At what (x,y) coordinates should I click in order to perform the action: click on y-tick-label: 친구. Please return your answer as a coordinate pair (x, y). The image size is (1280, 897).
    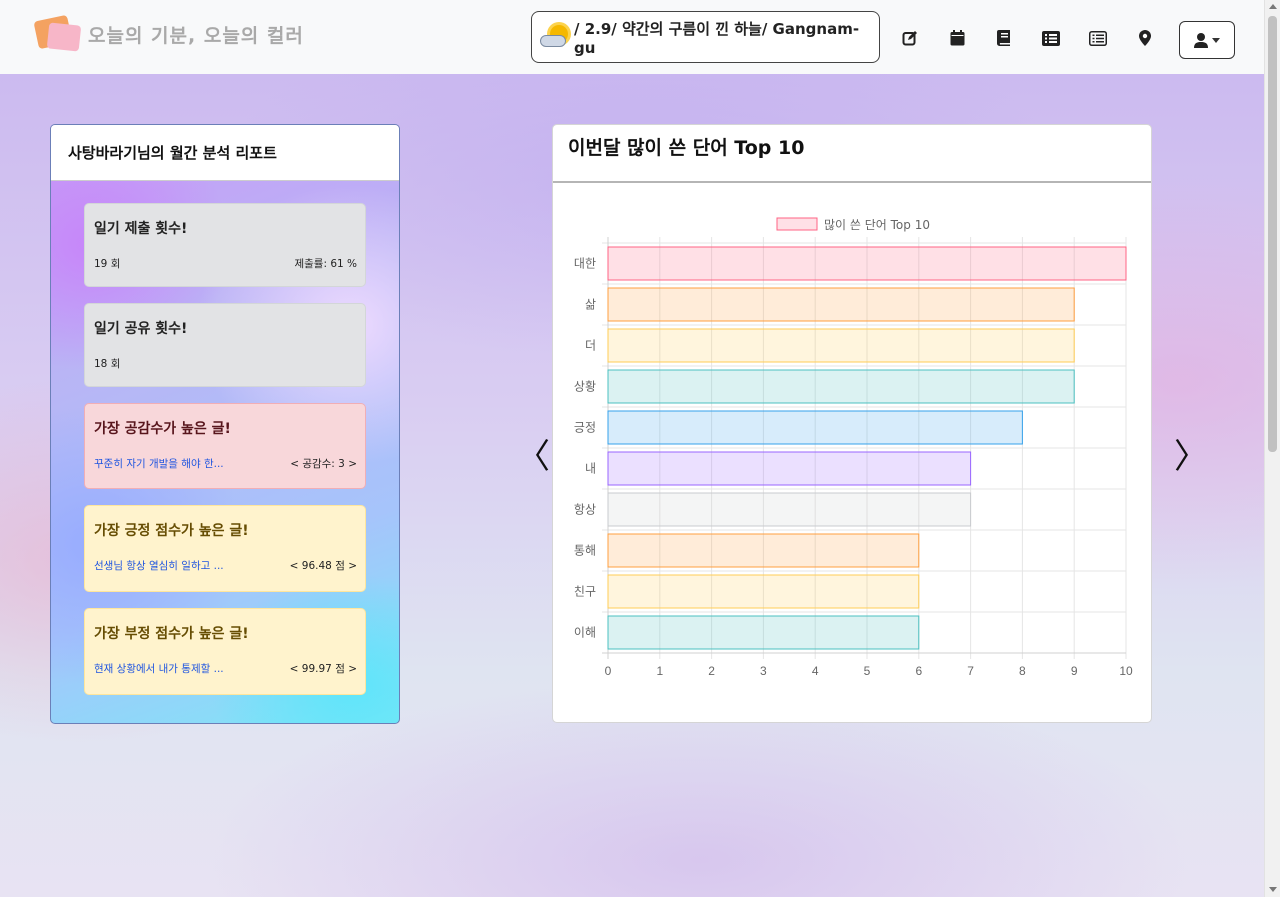
    Looking at the image, I should click on (585, 592).